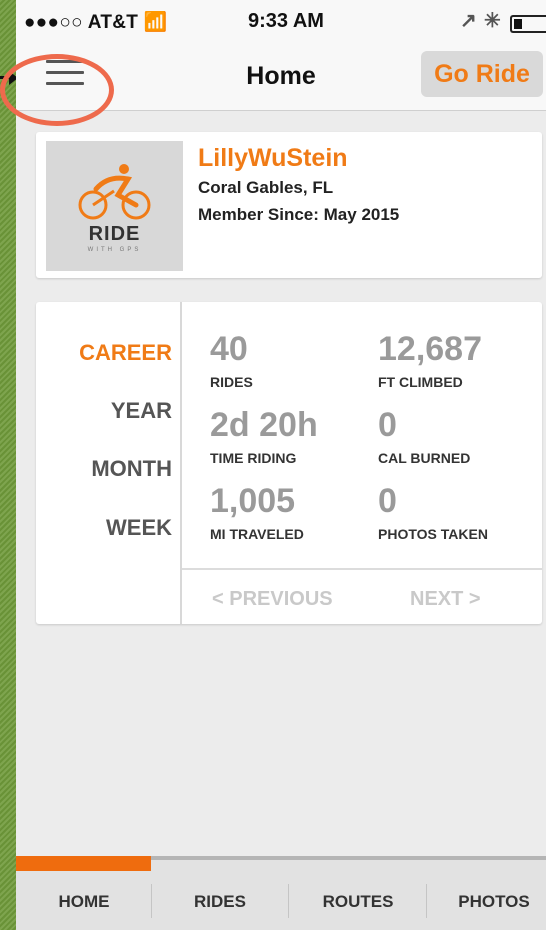 The height and width of the screenshot is (930, 546). Describe the element at coordinates (229, 349) in the screenshot. I see `rides-value: 40` at that location.